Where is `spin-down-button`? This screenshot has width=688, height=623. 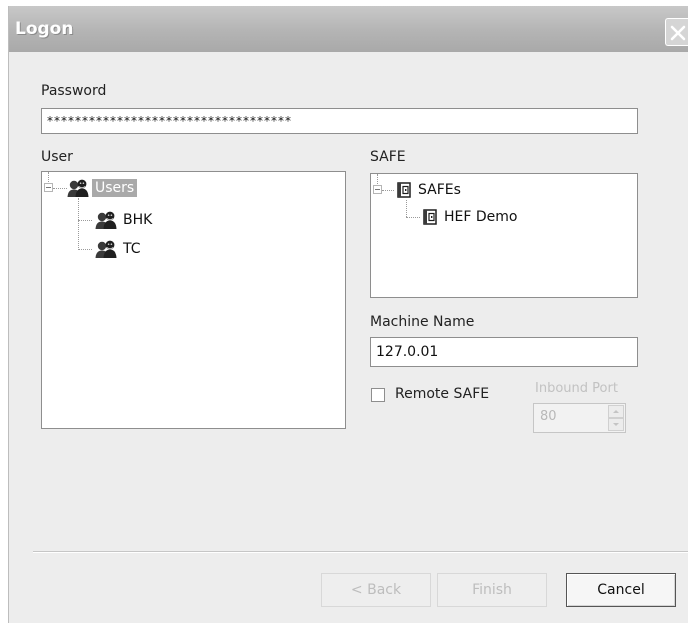 spin-down-button is located at coordinates (616, 424).